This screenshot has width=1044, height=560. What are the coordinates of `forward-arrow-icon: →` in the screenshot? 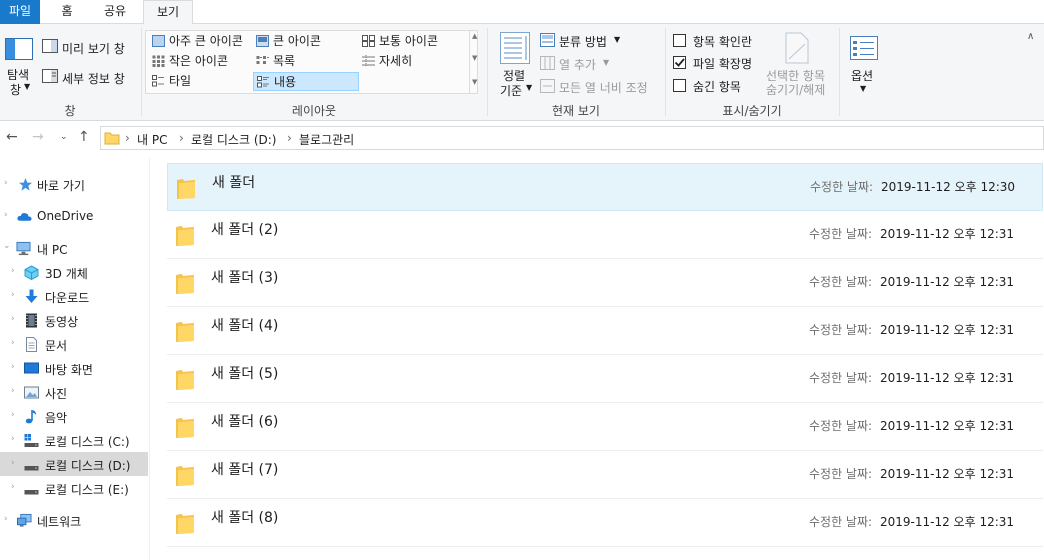 It's located at (38, 137).